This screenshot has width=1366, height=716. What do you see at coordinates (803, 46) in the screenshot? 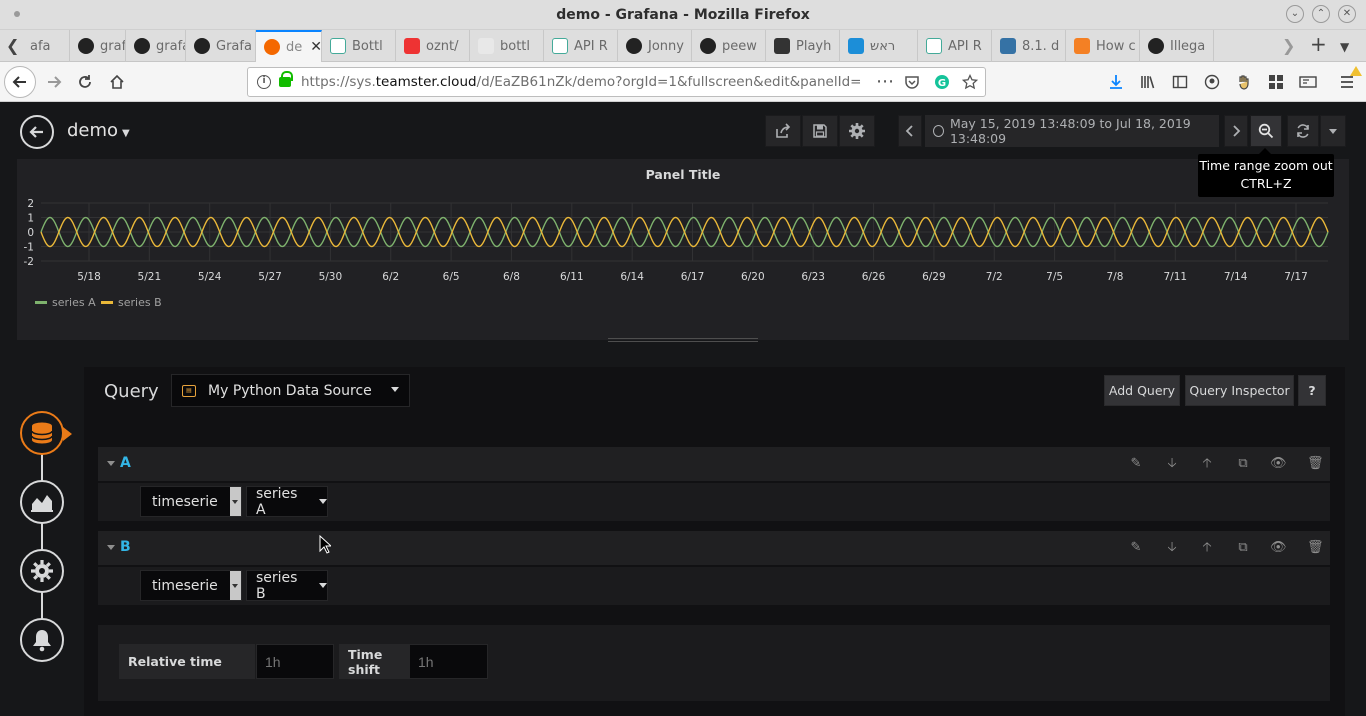
I see `tab-11: Playh` at bounding box center [803, 46].